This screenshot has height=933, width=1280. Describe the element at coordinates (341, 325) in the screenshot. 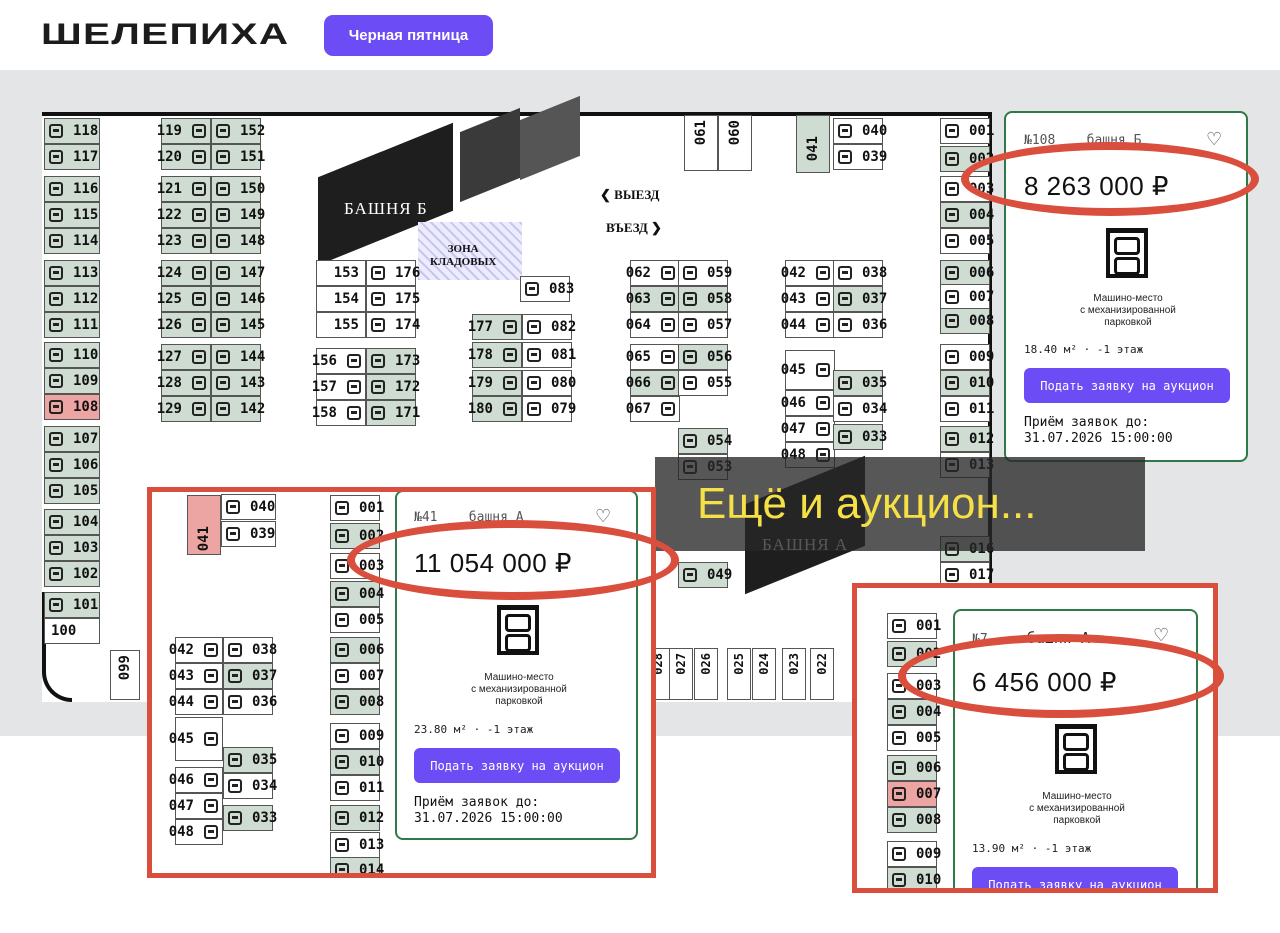

I see `parking-spot: 155` at that location.